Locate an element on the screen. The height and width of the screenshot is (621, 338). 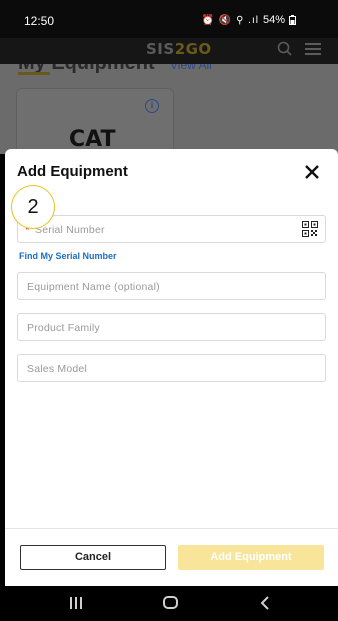
nav-back-icon is located at coordinates (266, 603).